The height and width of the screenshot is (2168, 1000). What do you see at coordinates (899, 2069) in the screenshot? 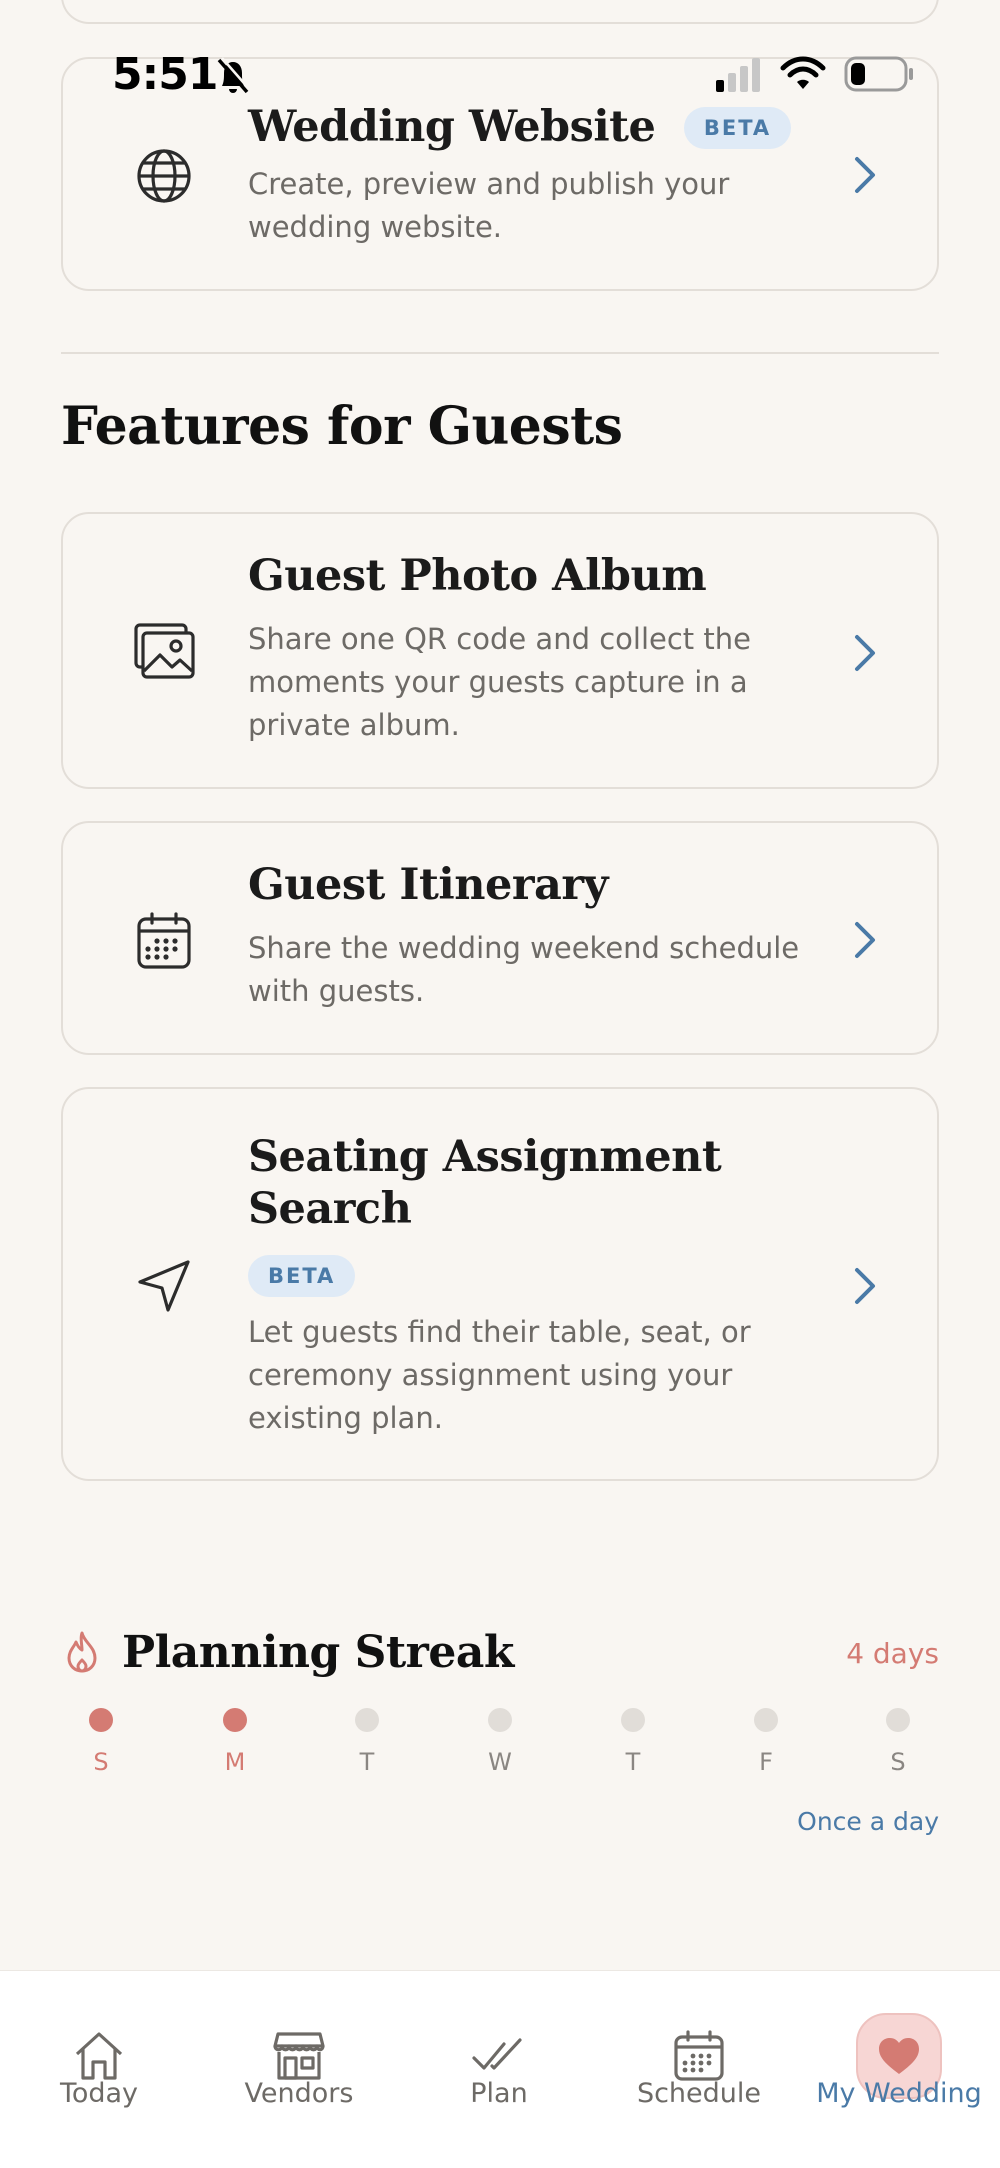
I see `tab-my-wedding: My Wedding` at bounding box center [899, 2069].